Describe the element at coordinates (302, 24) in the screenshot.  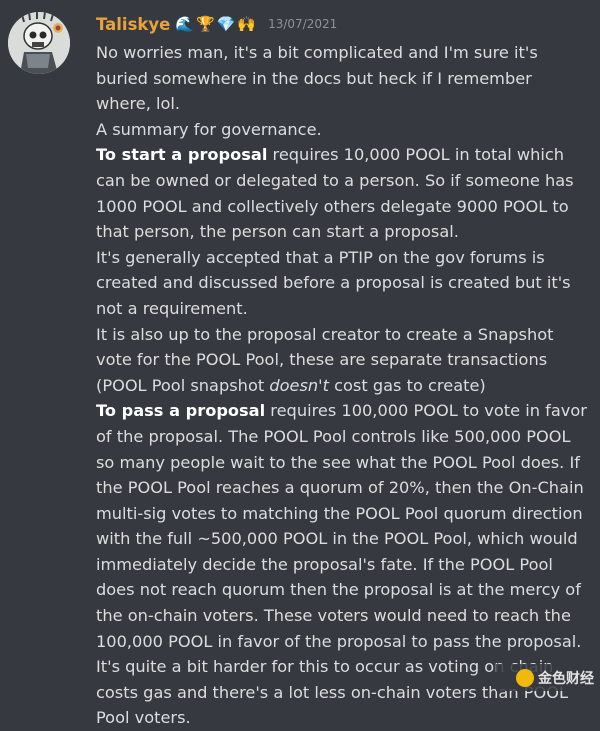
I see `timestamp: 13/07/2021` at that location.